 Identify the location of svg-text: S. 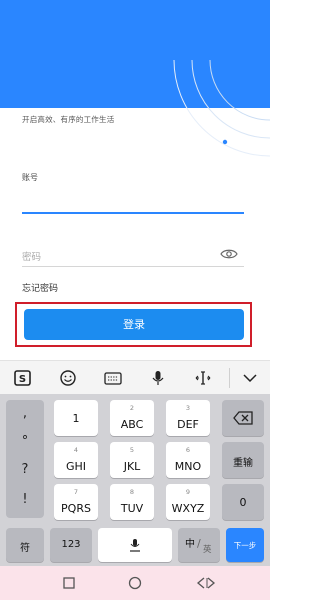
(22, 379).